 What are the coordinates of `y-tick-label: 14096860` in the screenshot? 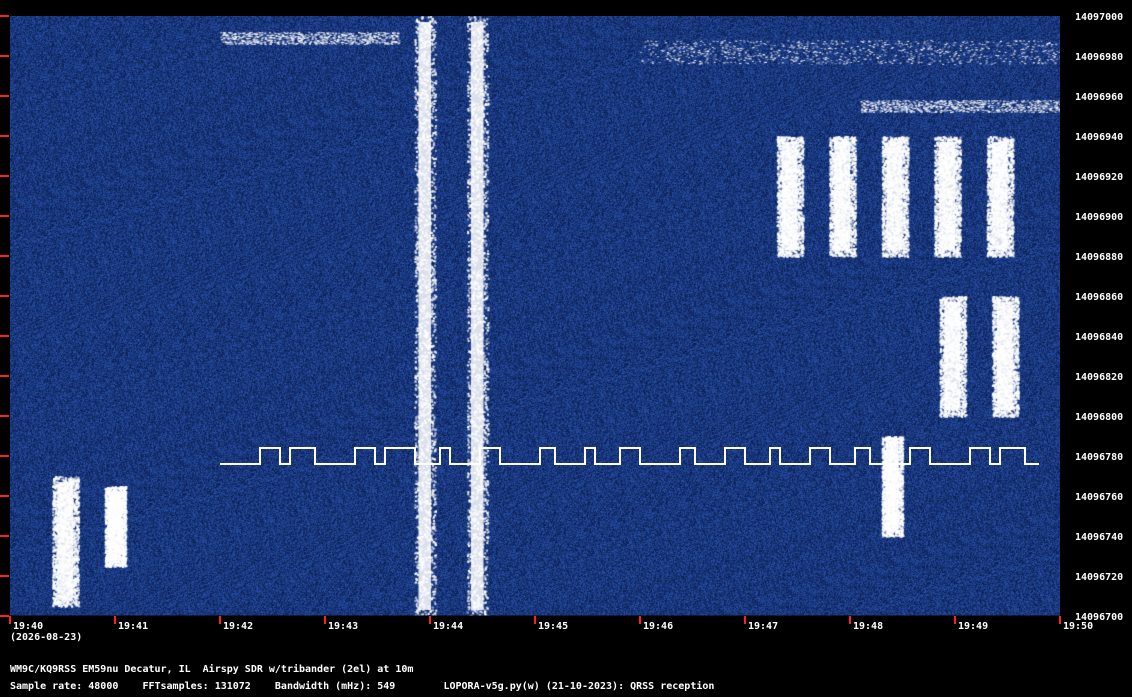 It's located at (1099, 297).